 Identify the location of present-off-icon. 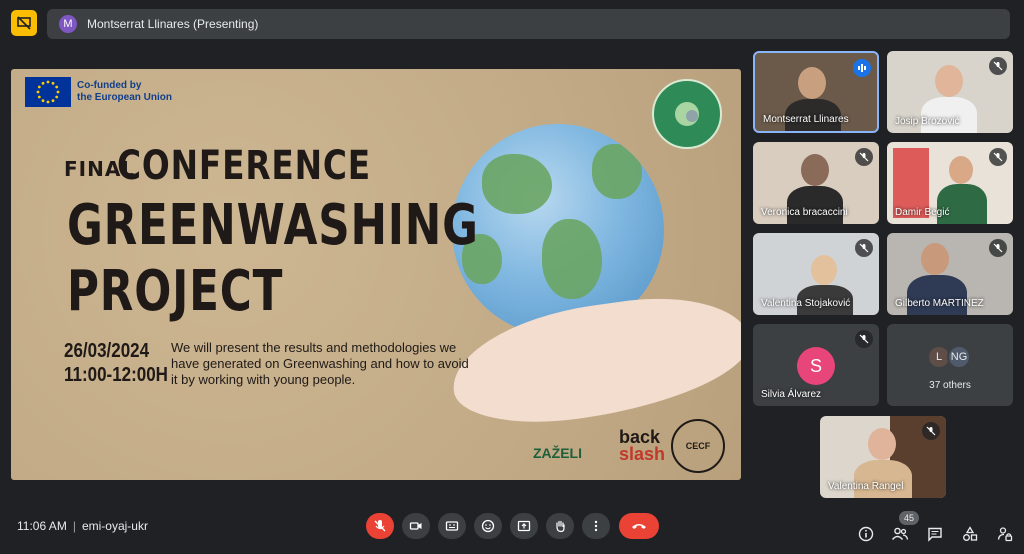
(24, 23).